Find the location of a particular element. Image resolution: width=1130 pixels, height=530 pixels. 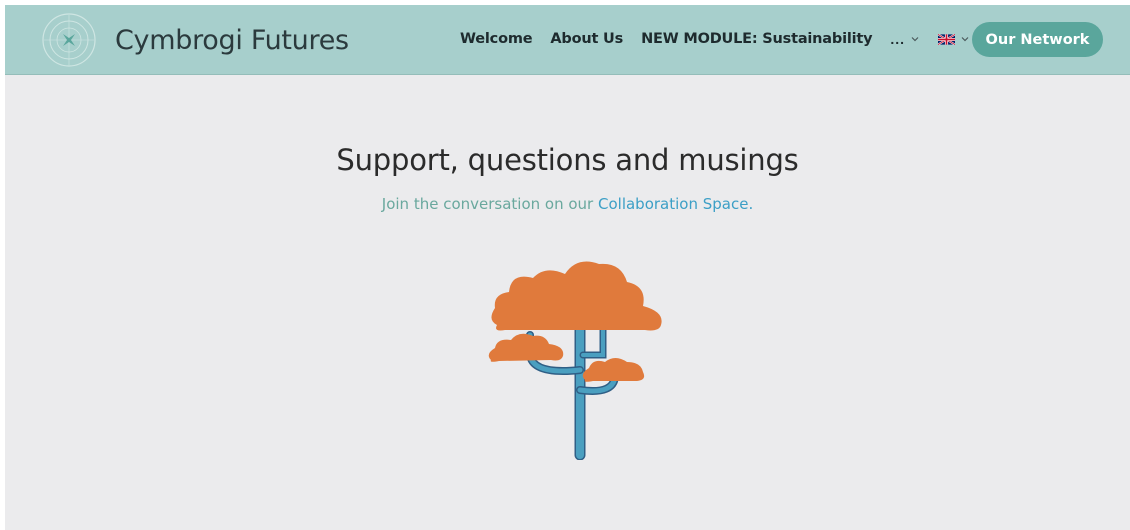

uk-flag-icon is located at coordinates (947, 39).